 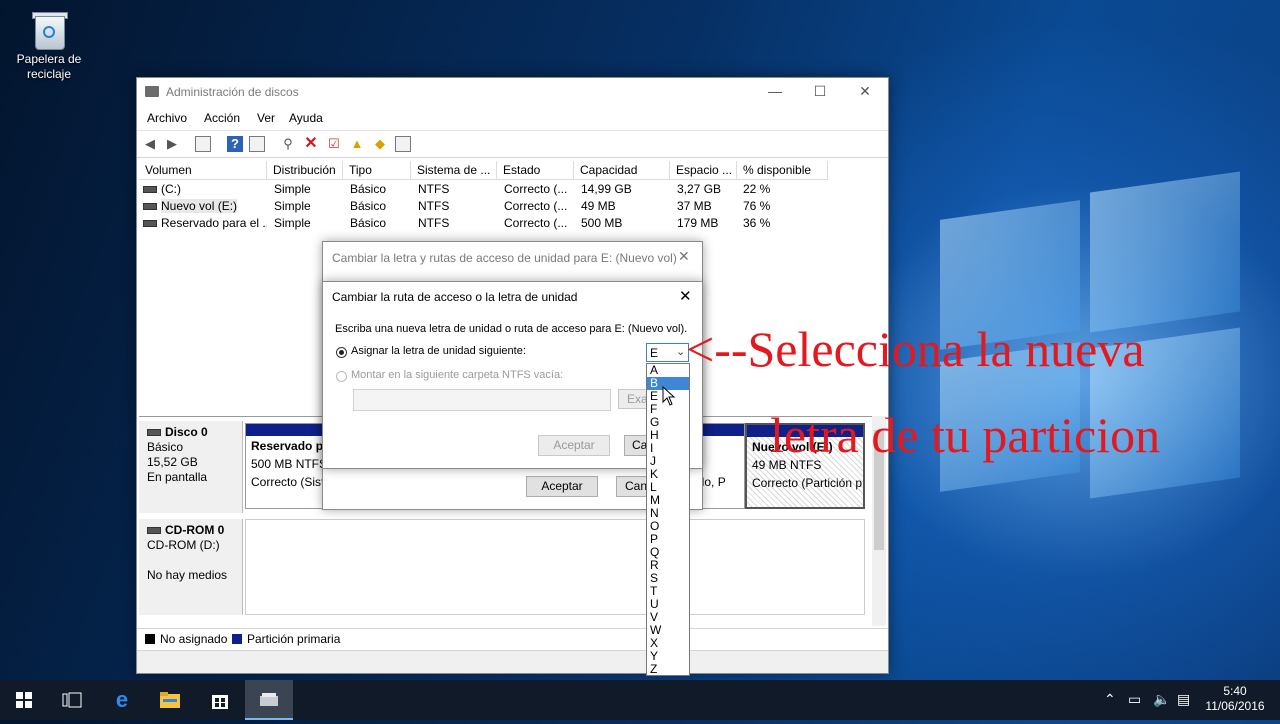 I want to click on menu-archivo: Archivo, so click(x=167, y=118).